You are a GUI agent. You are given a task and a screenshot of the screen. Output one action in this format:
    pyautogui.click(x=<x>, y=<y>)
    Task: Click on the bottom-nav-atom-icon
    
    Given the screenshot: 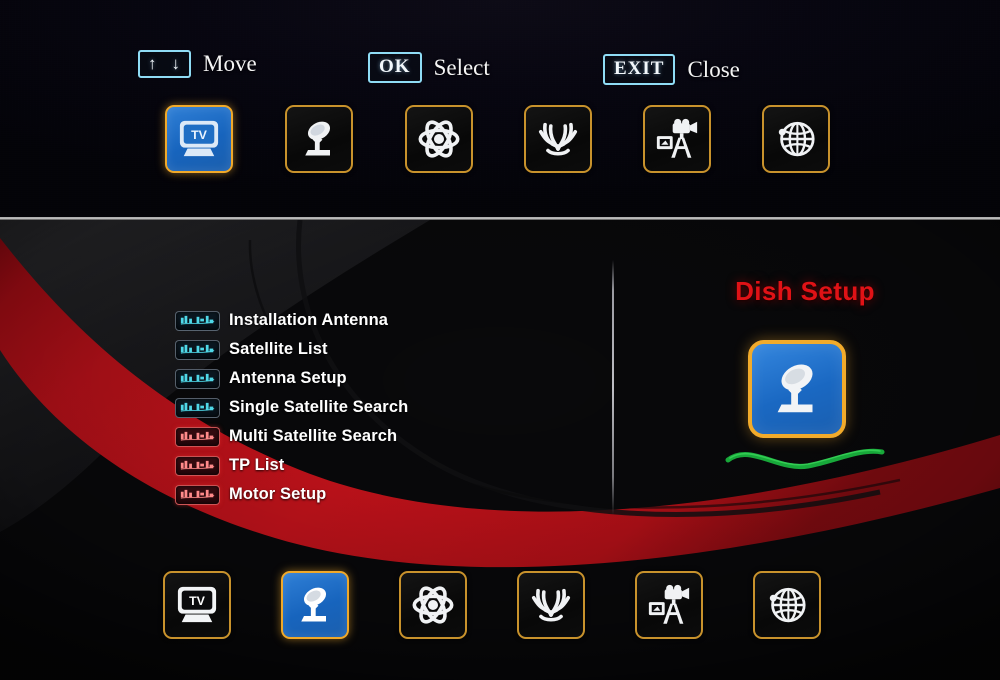 What is the action you would take?
    pyautogui.click(x=433, y=605)
    